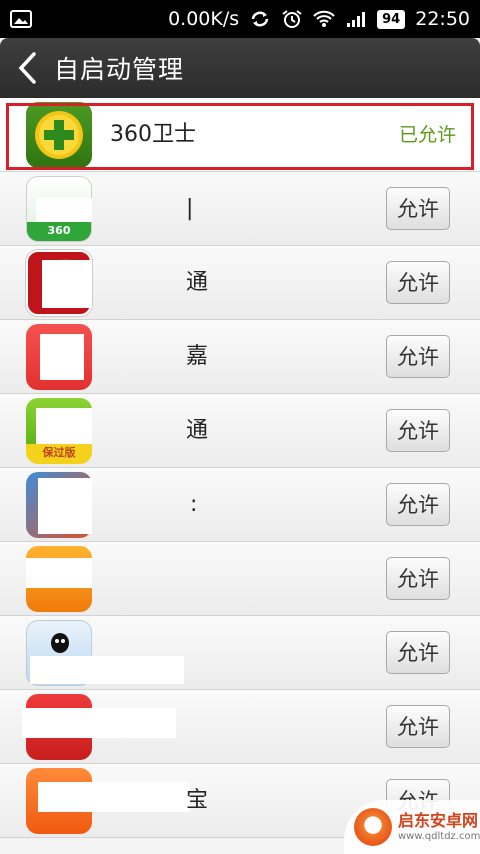 Image resolution: width=480 pixels, height=854 pixels. Describe the element at coordinates (21, 19) in the screenshot. I see `image-notification-icon` at that location.